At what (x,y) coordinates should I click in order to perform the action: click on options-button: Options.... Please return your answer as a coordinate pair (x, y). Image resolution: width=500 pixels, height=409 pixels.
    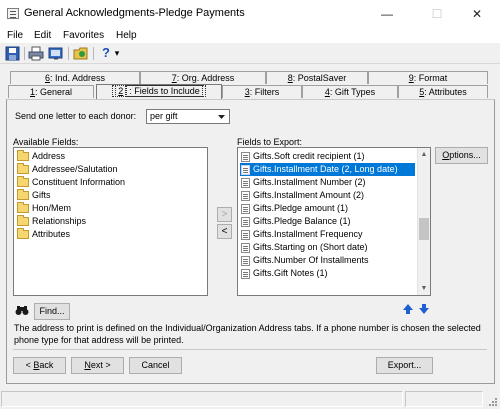
    Looking at the image, I should click on (461, 155).